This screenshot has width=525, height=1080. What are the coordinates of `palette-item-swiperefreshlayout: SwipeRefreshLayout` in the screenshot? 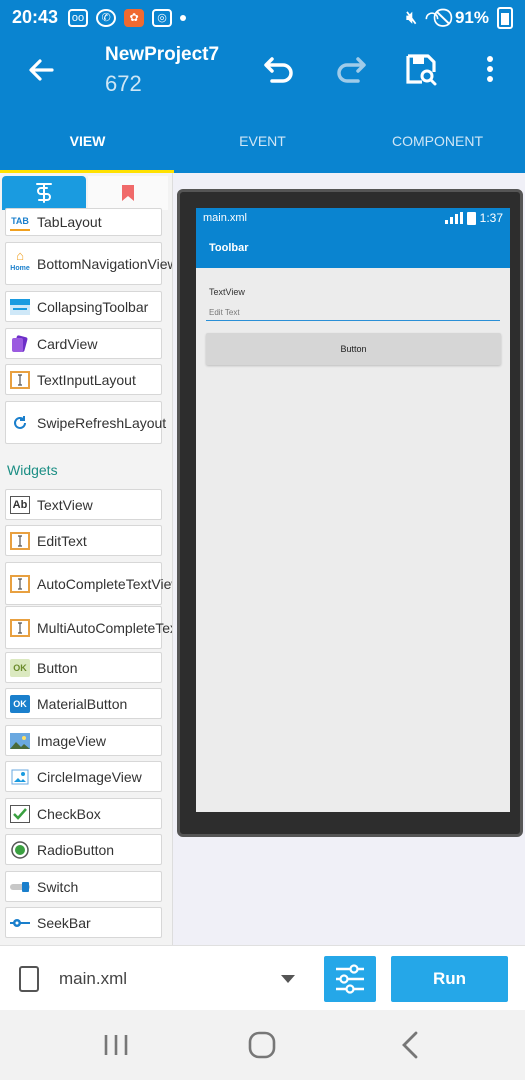 It's located at (85, 422).